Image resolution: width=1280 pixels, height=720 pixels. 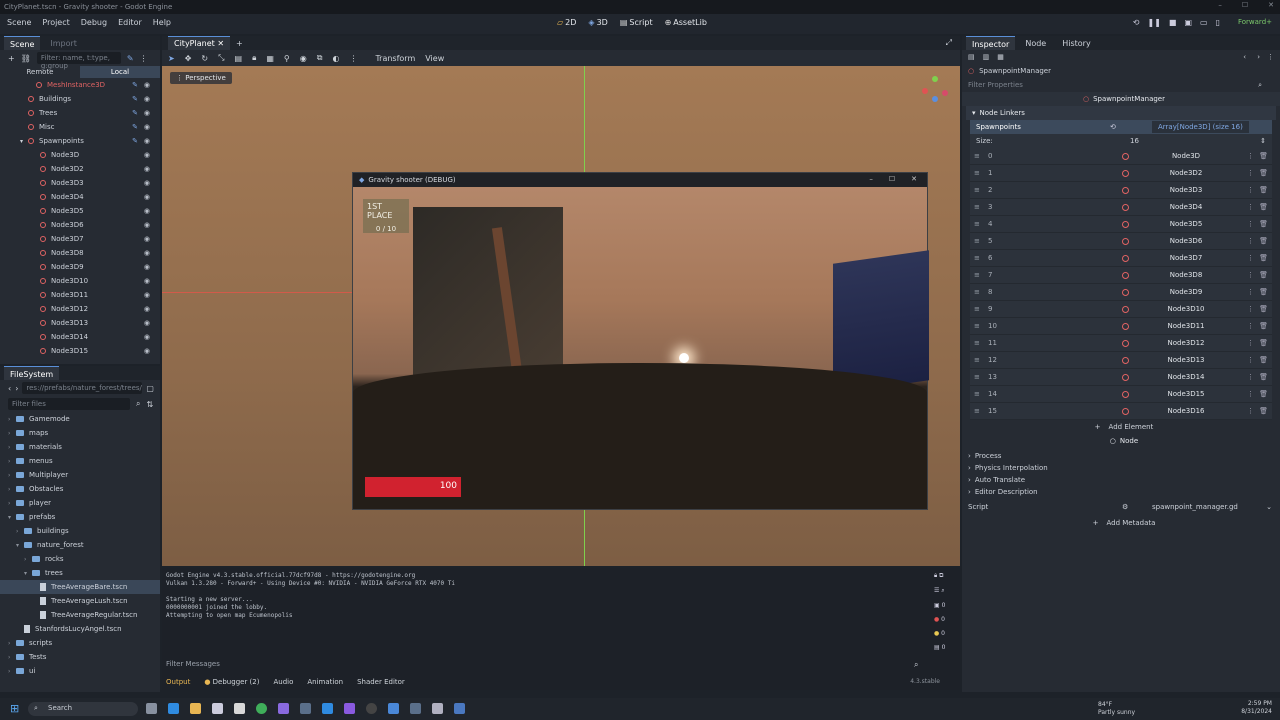 I want to click on tab-audio: Audio, so click(x=283, y=682).